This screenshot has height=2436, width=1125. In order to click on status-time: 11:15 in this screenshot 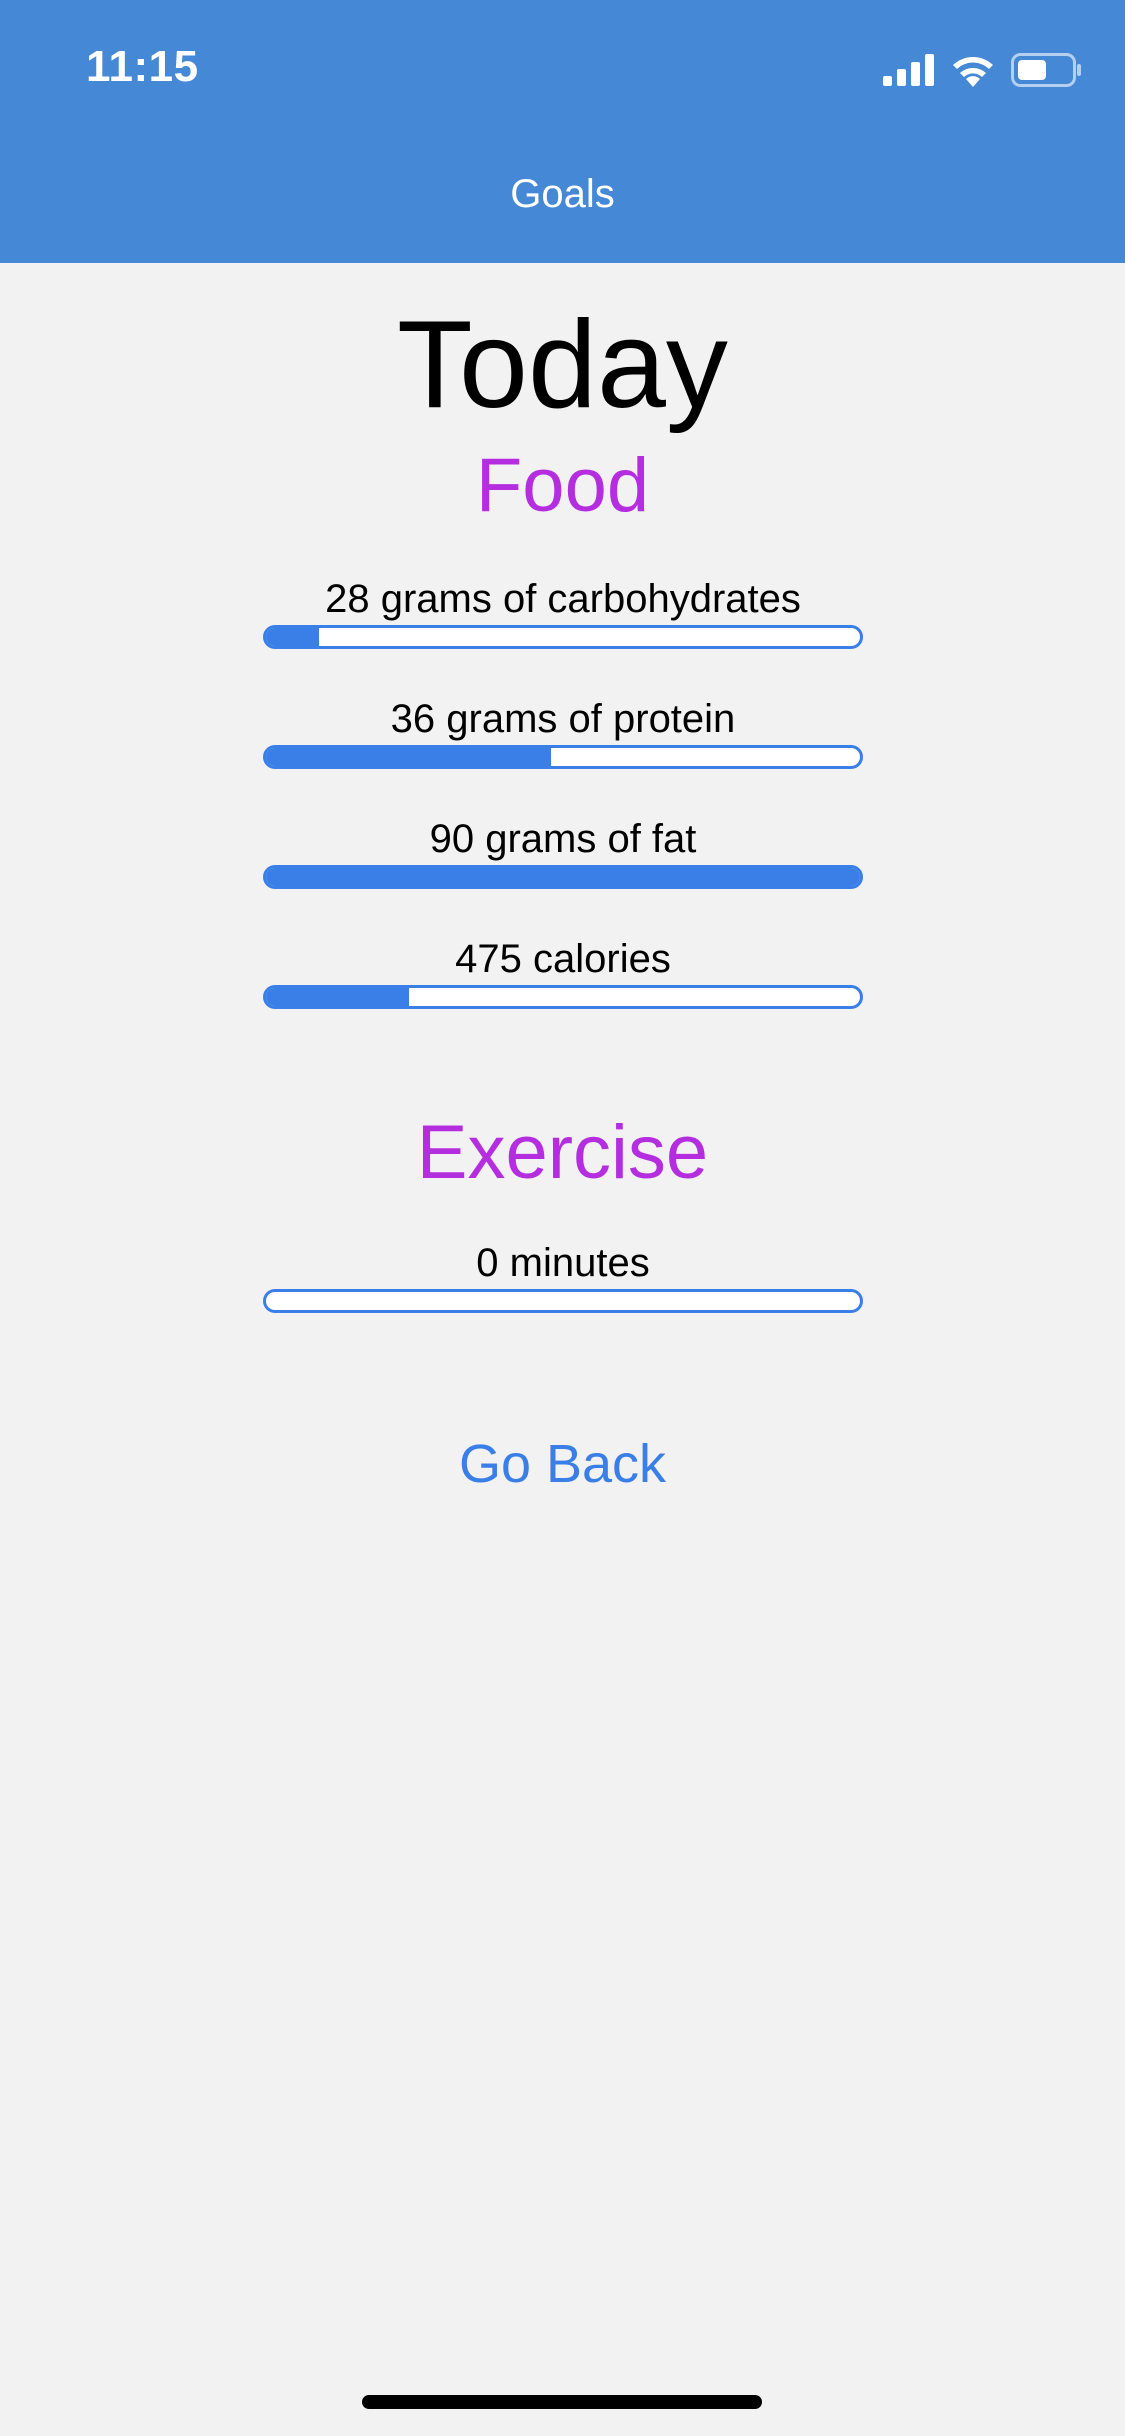, I will do `click(142, 66)`.